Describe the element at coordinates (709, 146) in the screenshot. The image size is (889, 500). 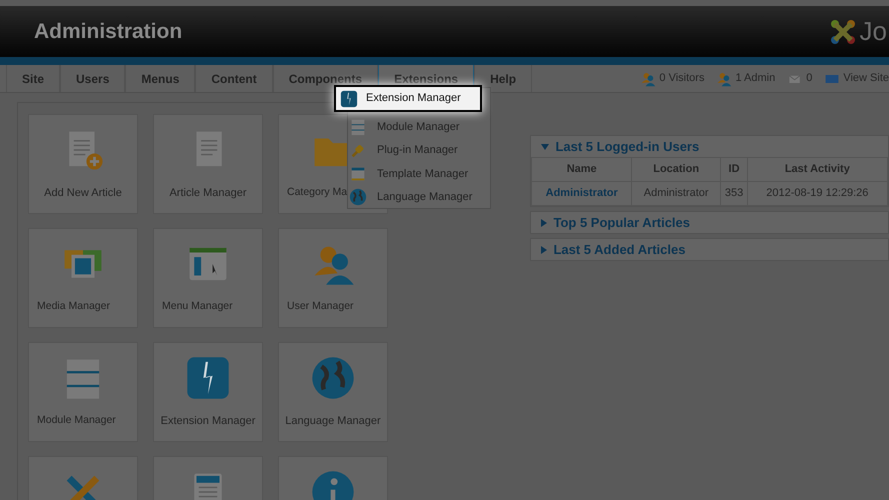
I see `panel-header: Last 5 Logged-in Users` at that location.